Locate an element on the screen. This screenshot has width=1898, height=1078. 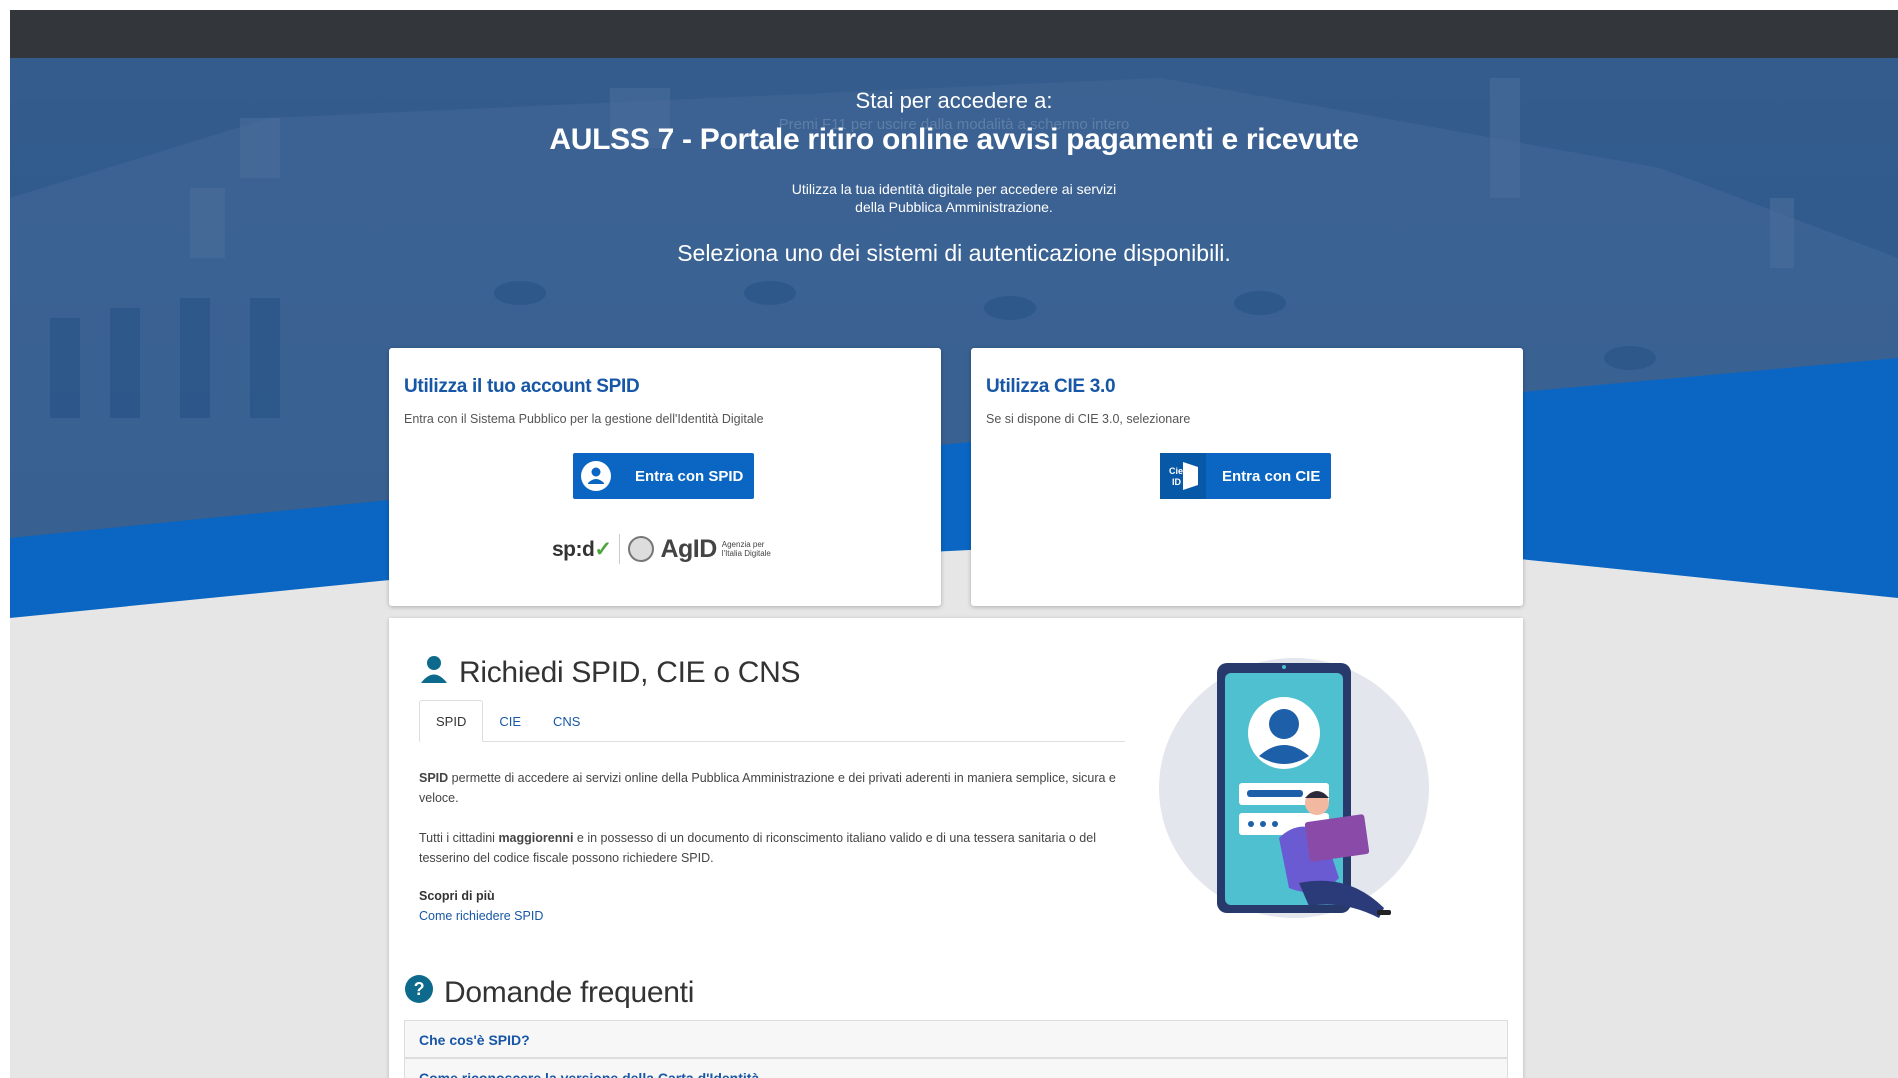
cie-id-icon: Cie ID is located at coordinates (1183, 476).